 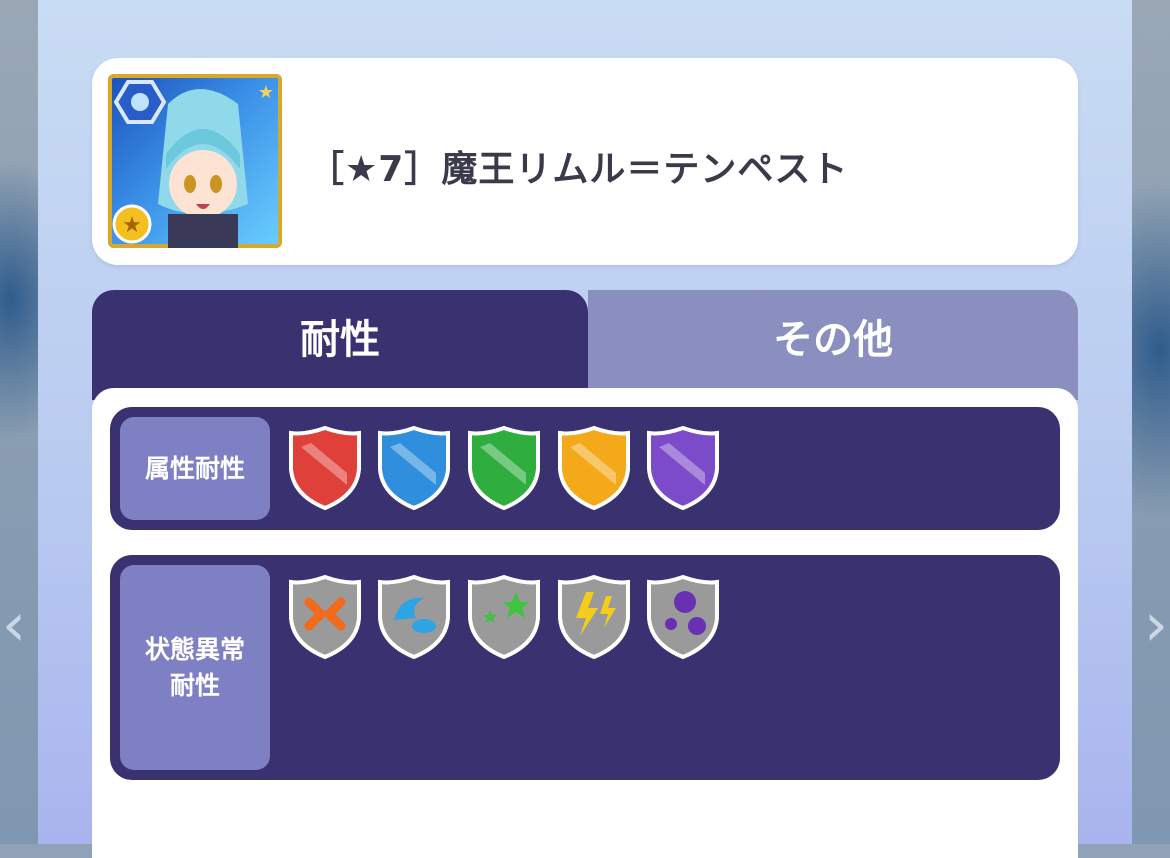 What do you see at coordinates (594, 468) in the screenshot?
I see `light-shield-icon` at bounding box center [594, 468].